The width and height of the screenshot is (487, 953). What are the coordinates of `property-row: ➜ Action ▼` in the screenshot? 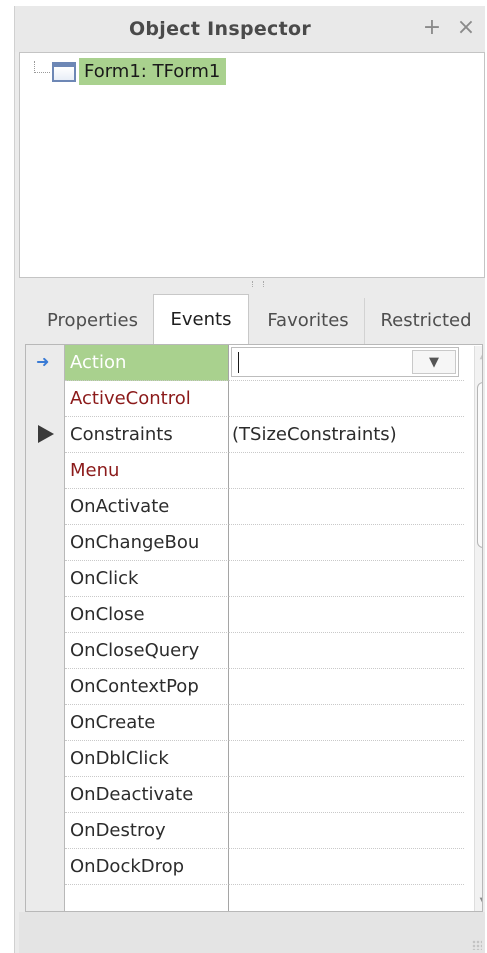 It's located at (245, 363).